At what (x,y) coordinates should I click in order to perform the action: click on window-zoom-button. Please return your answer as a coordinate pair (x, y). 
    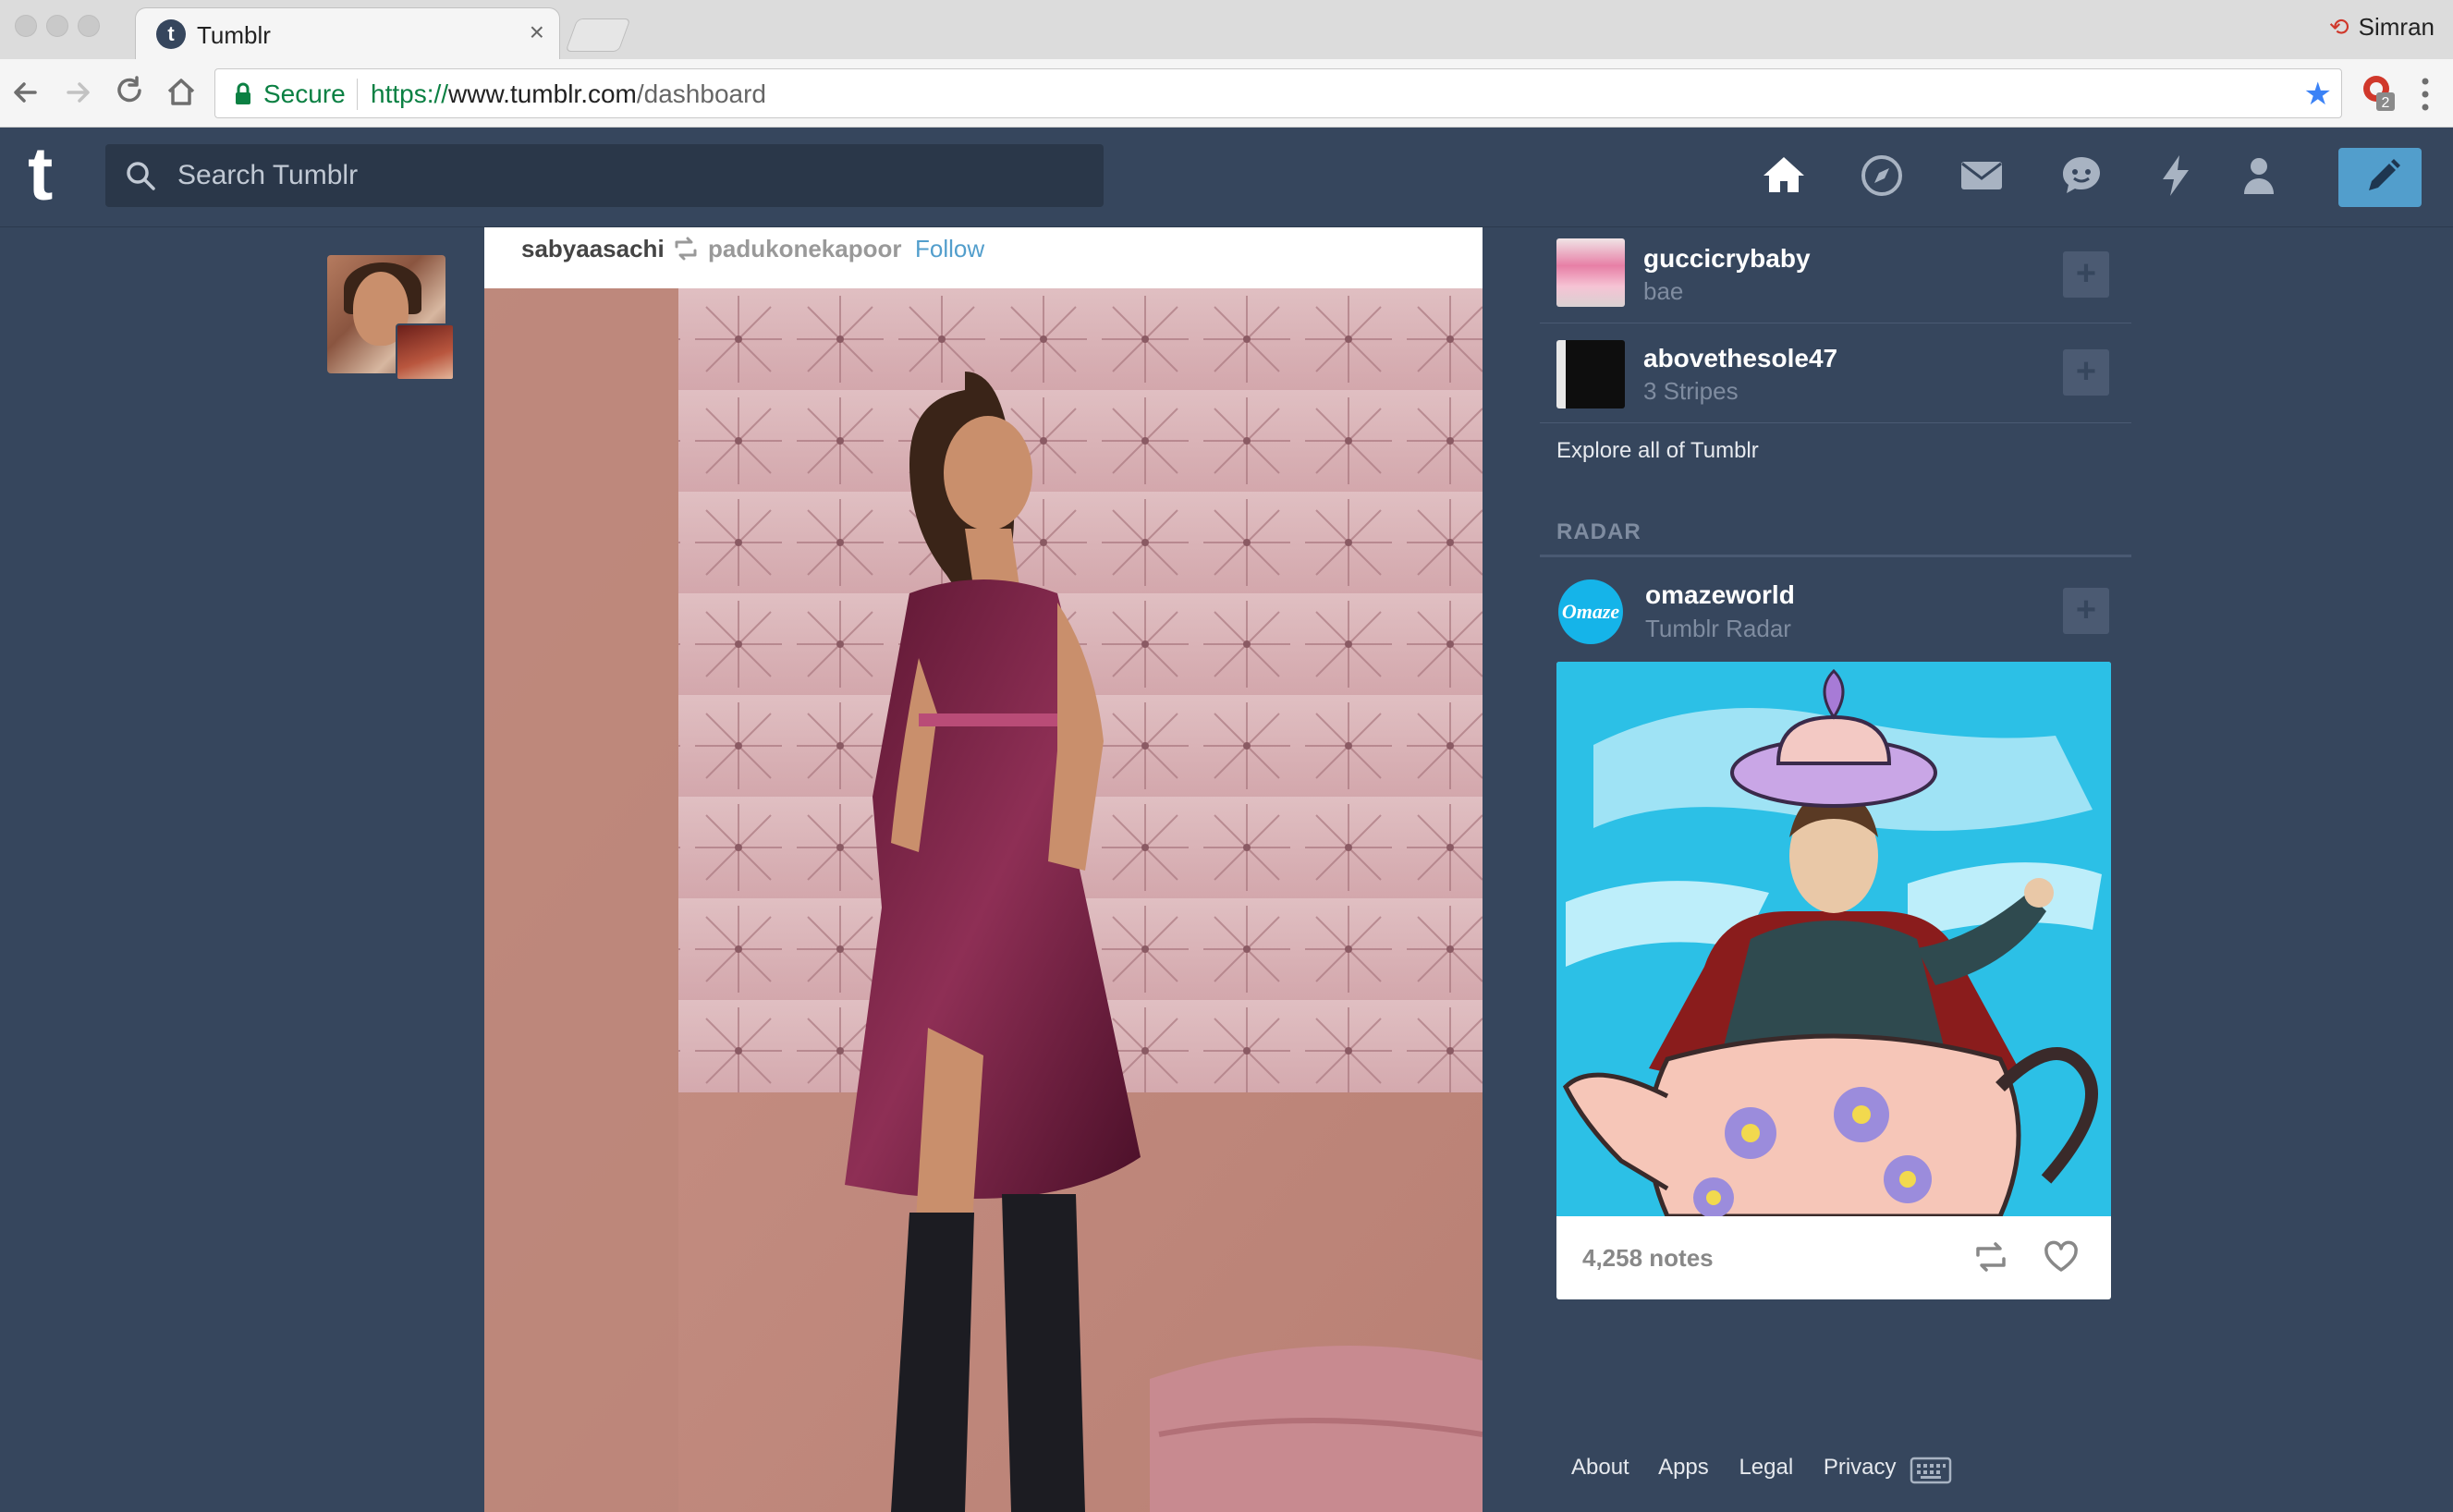
    Looking at the image, I should click on (89, 26).